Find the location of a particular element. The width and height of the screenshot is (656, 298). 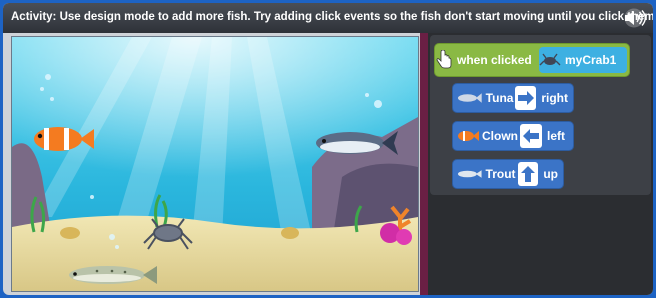

when-clicked-event-block: when clicked myCrab1 is located at coordinates (532, 60).